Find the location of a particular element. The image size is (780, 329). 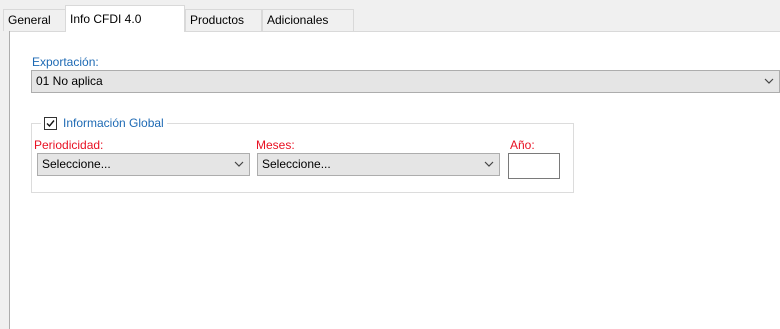

informacion-global-checkbox is located at coordinates (50, 123).